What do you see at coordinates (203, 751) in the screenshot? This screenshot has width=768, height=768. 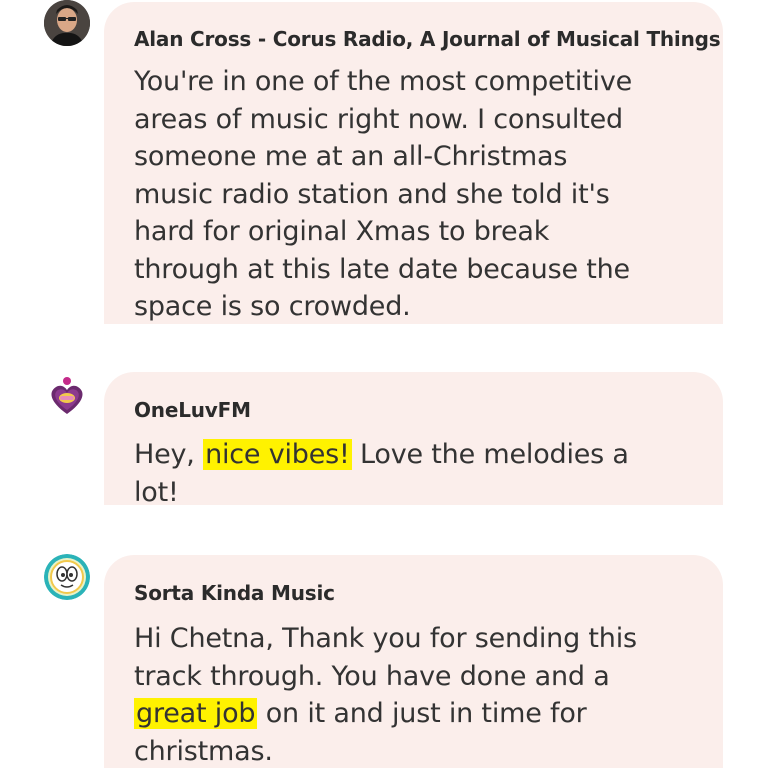 I see `comment-line: christmas.` at bounding box center [203, 751].